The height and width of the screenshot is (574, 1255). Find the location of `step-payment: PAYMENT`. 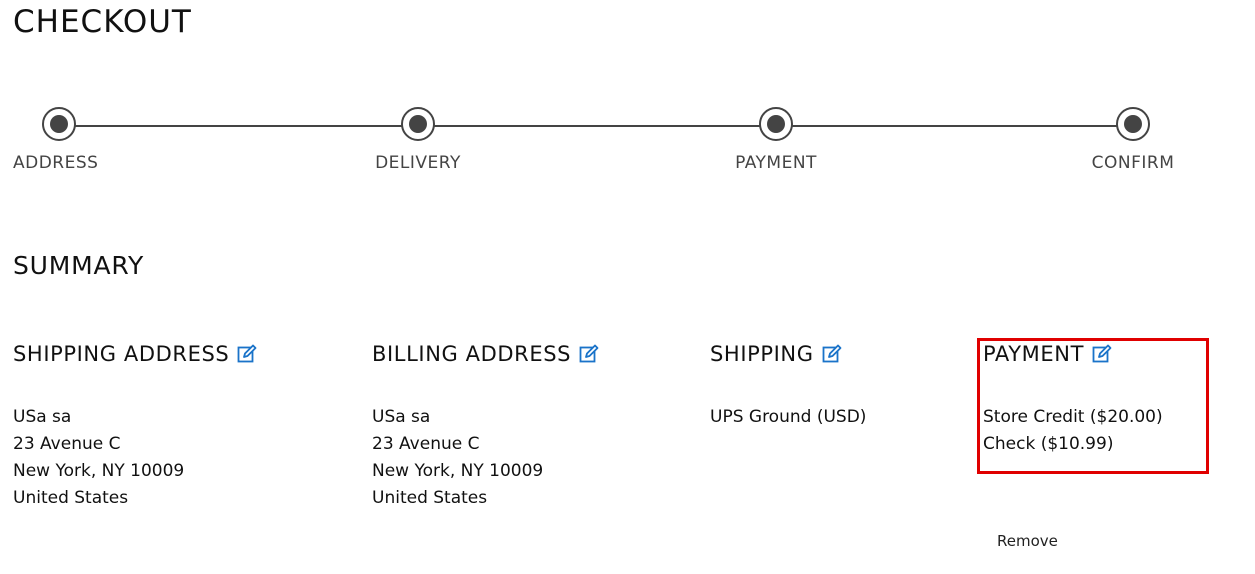

step-payment: PAYMENT is located at coordinates (776, 139).